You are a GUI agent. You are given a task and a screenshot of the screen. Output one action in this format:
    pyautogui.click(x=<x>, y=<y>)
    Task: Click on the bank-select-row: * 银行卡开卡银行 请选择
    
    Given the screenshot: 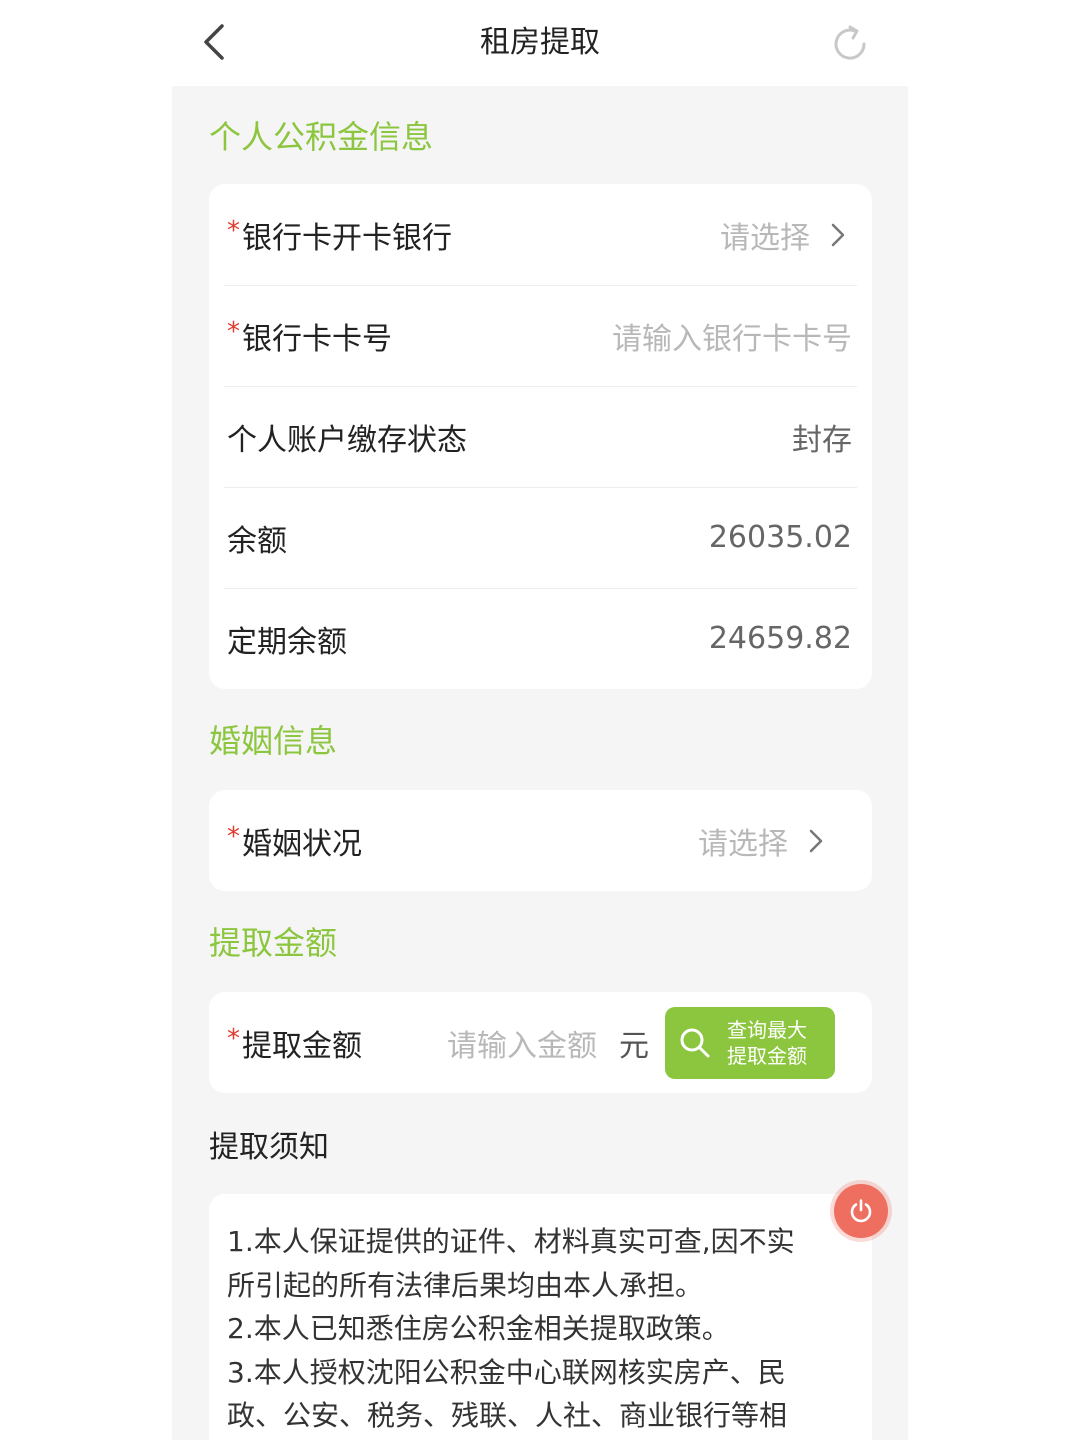 What is the action you would take?
    pyautogui.click(x=540, y=234)
    